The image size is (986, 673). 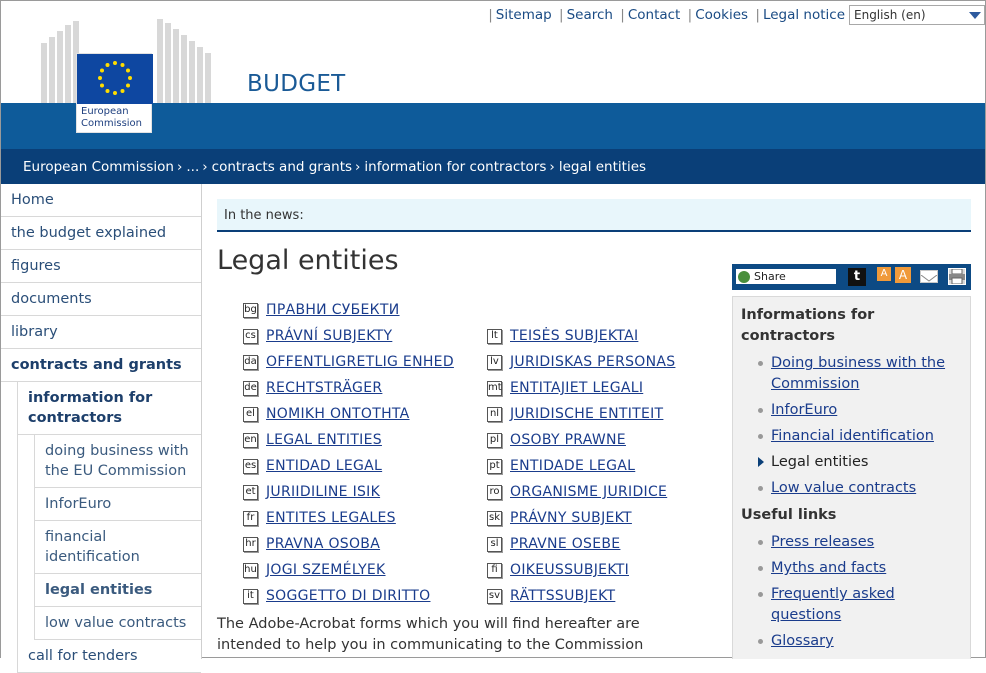 I want to click on language-row: bg ПРАВНИ СУБЕКТИ, so click(x=348, y=310).